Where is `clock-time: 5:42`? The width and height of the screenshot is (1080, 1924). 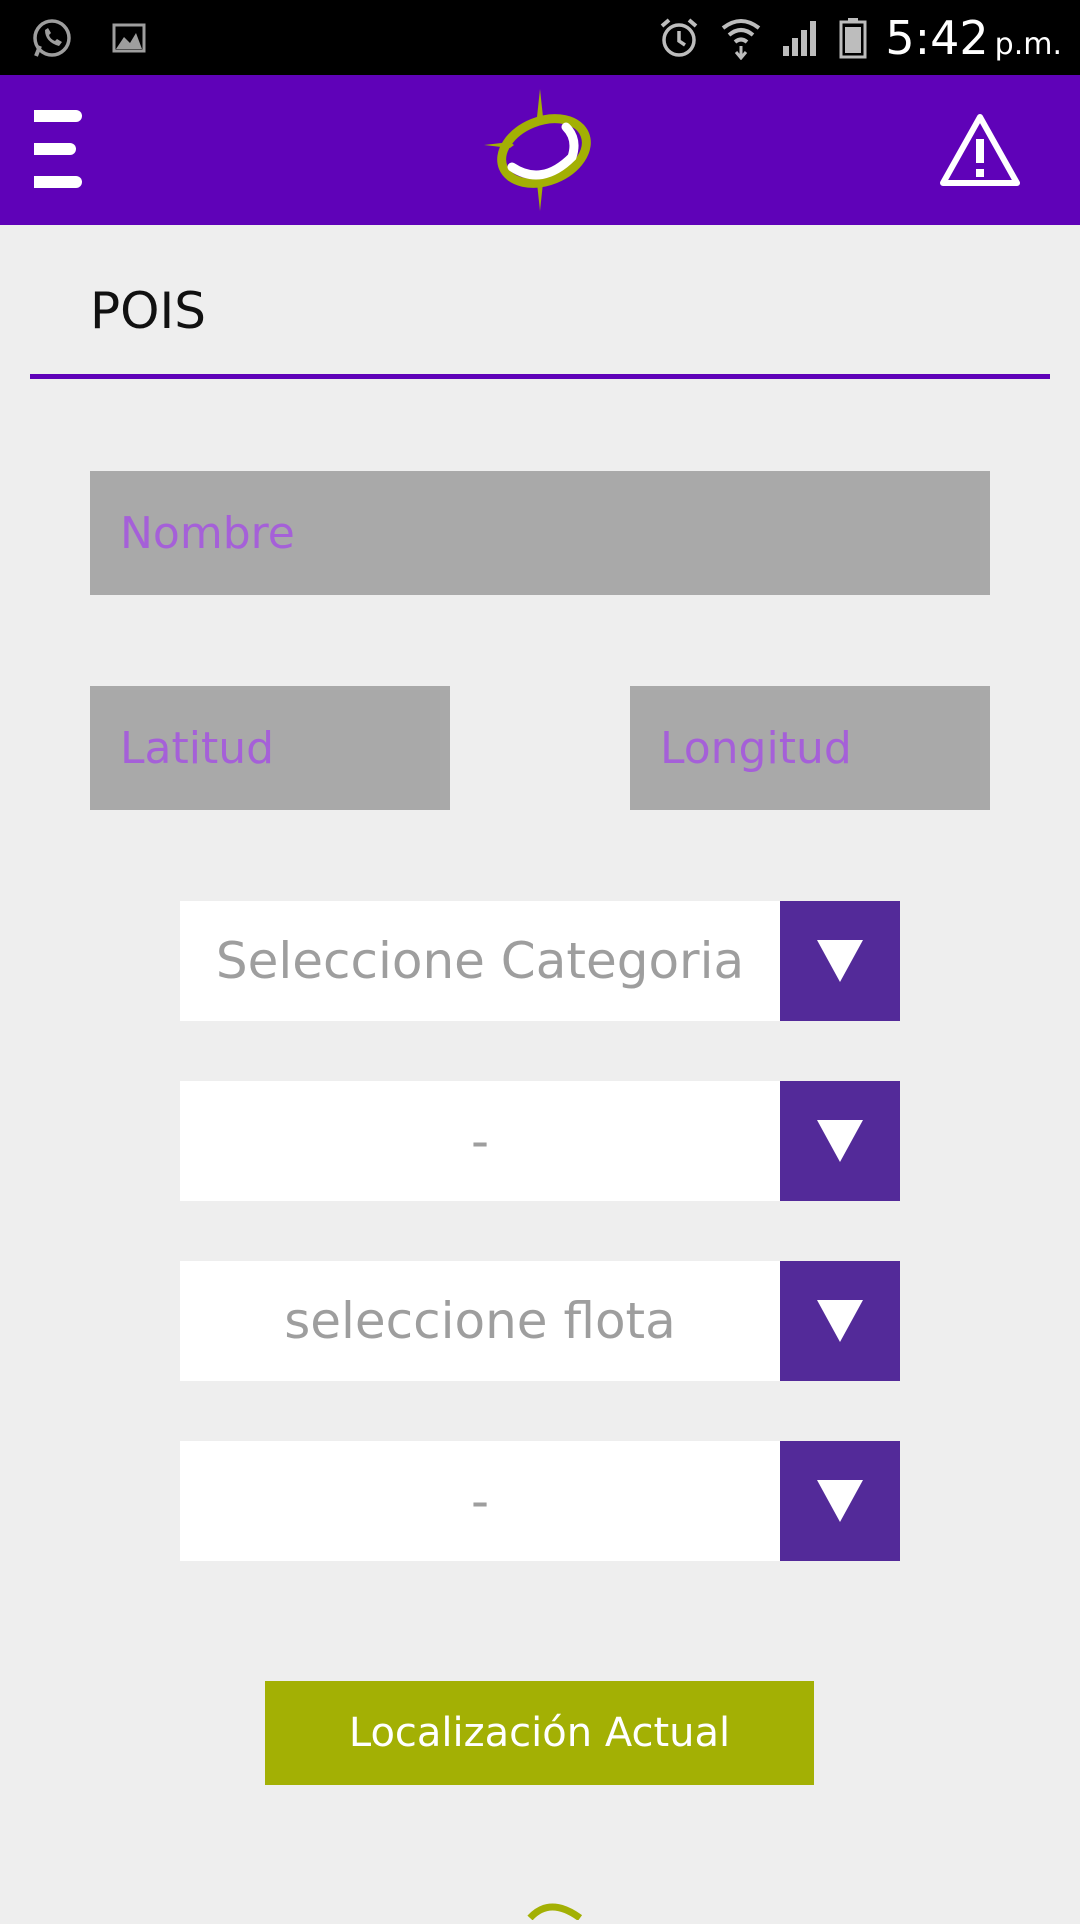
clock-time: 5:42 is located at coordinates (937, 37).